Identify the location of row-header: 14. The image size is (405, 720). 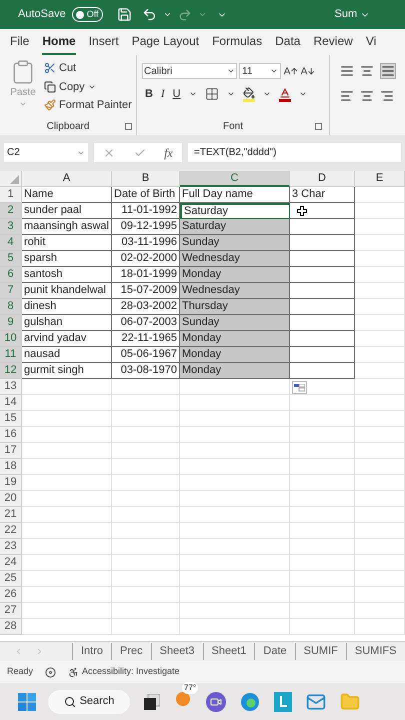
(11, 403).